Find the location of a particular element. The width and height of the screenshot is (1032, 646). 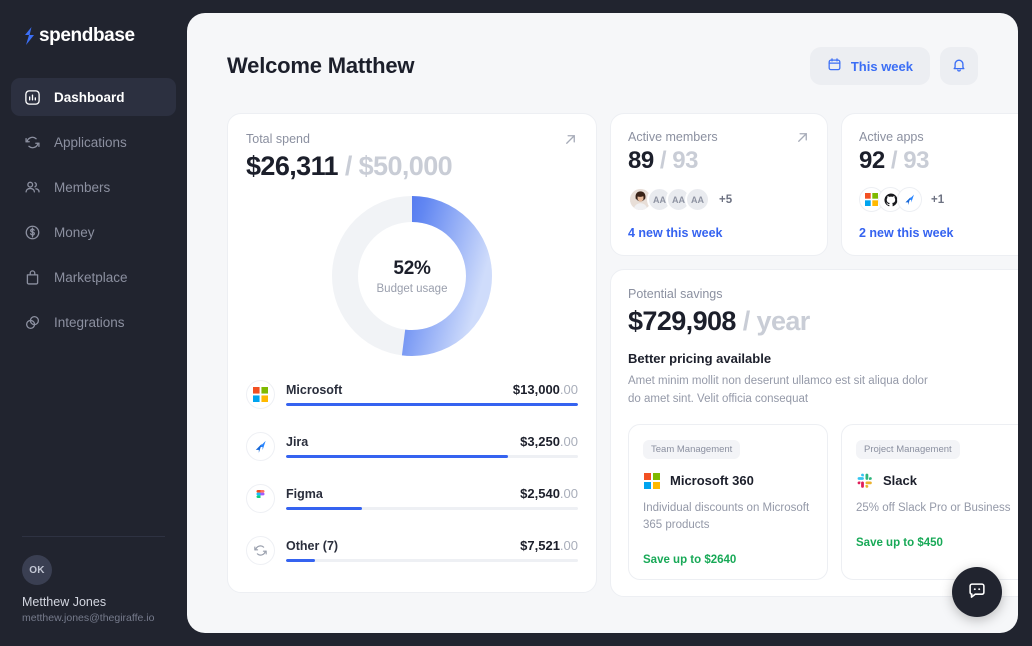

app-name: Microsoft is located at coordinates (314, 390).